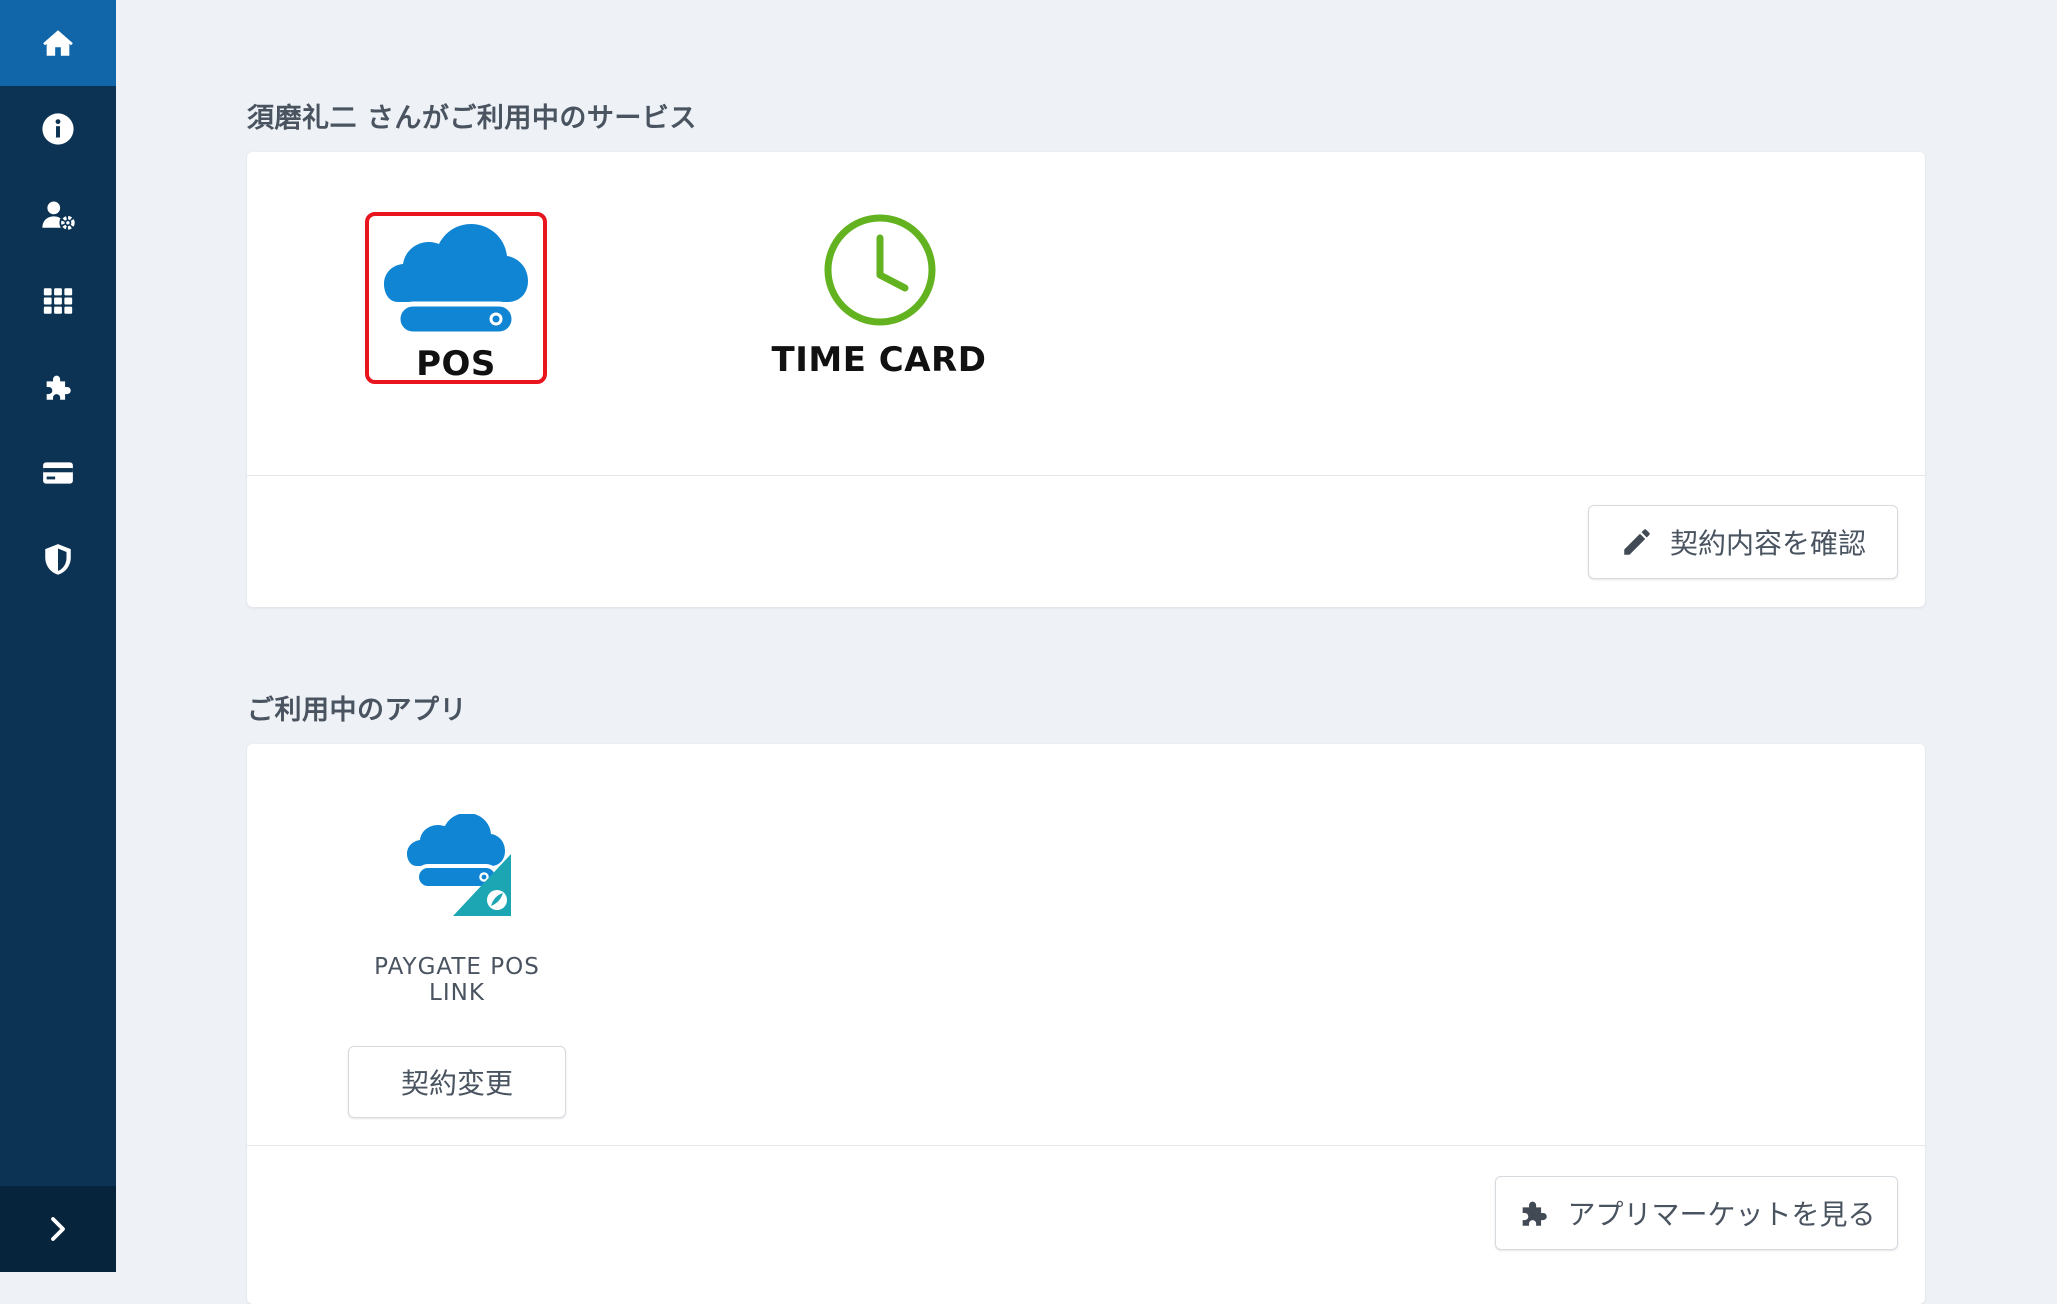 The width and height of the screenshot is (2057, 1304). I want to click on home-icon, so click(58, 43).